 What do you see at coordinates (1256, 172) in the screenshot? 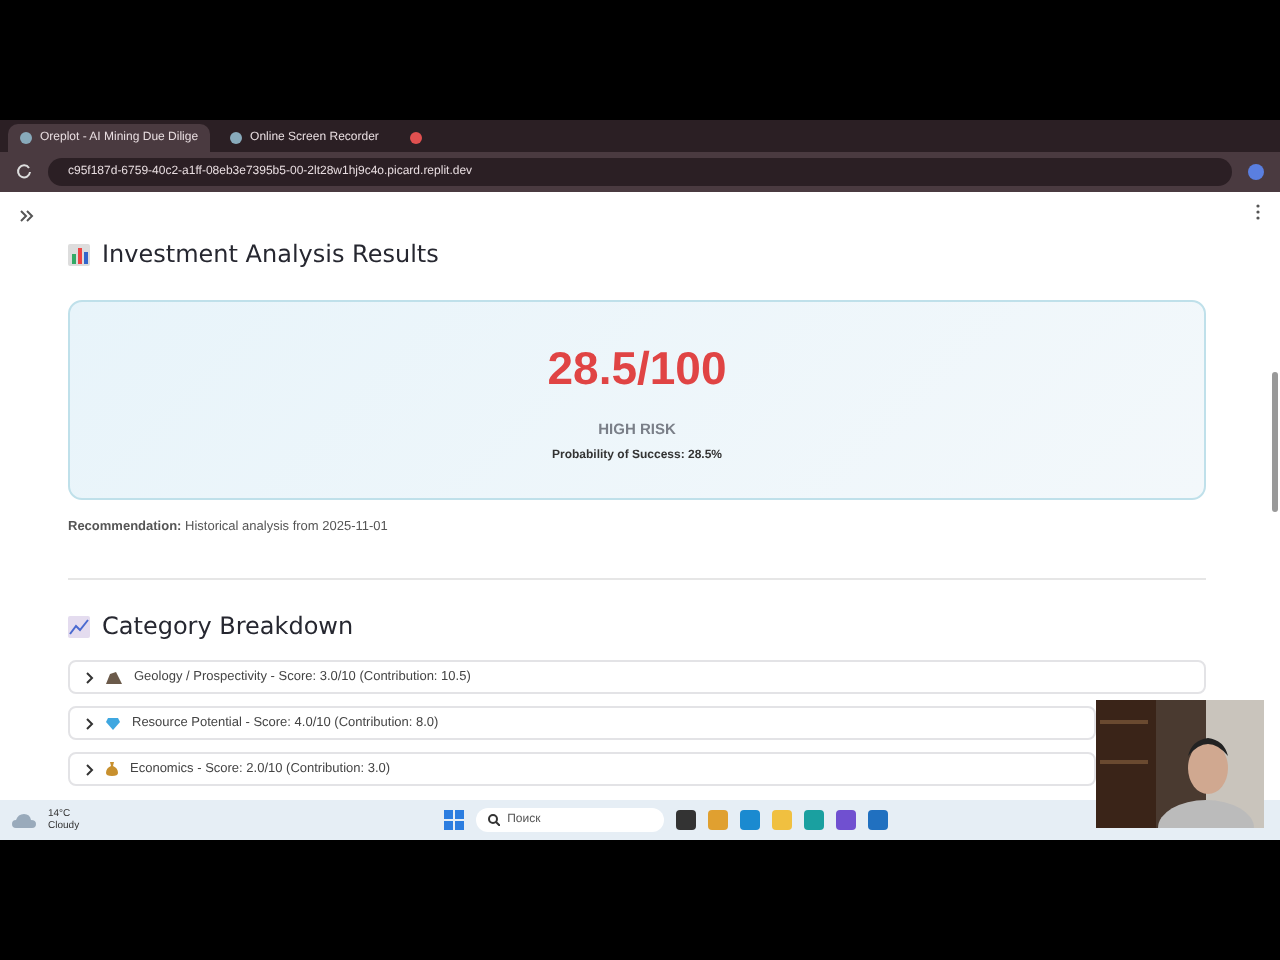
I see `profile-avatar-icon` at bounding box center [1256, 172].